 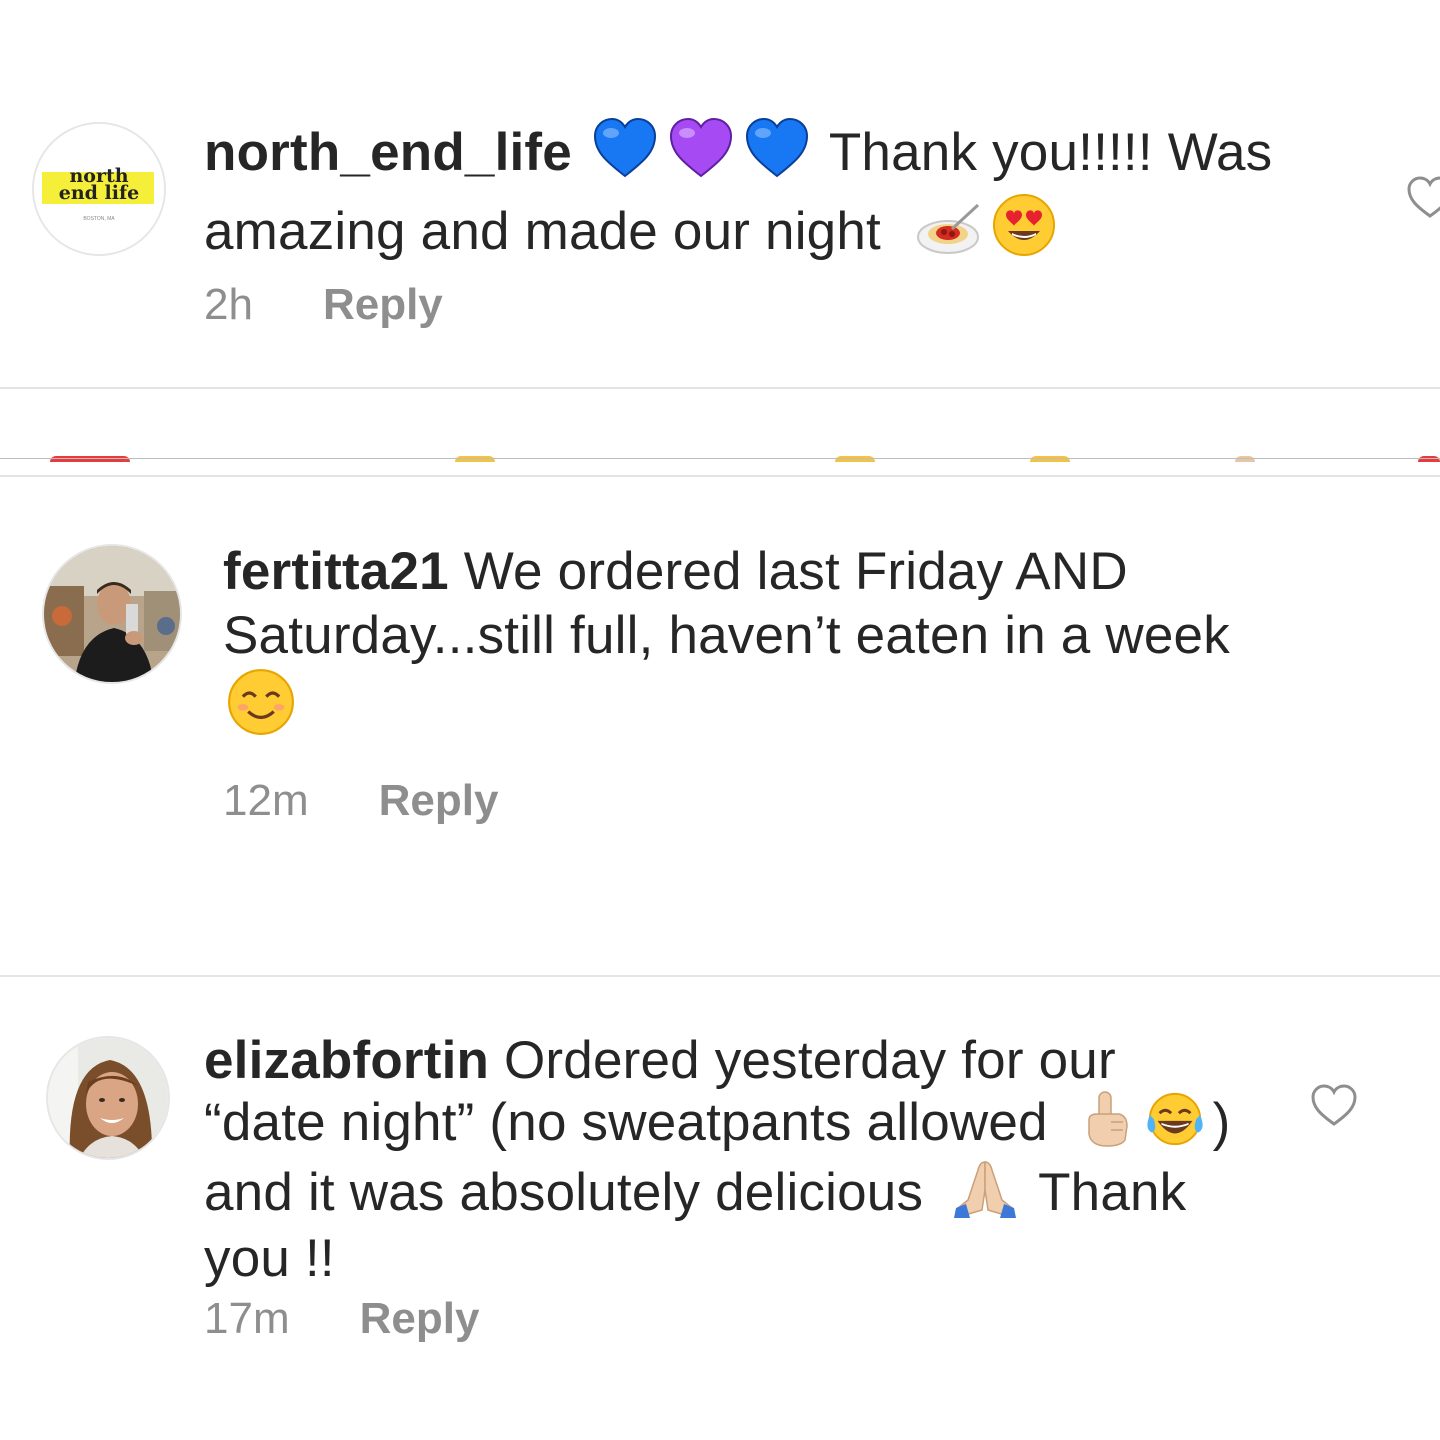 I want to click on comment-meta: 12m Reply, so click(x=360, y=801).